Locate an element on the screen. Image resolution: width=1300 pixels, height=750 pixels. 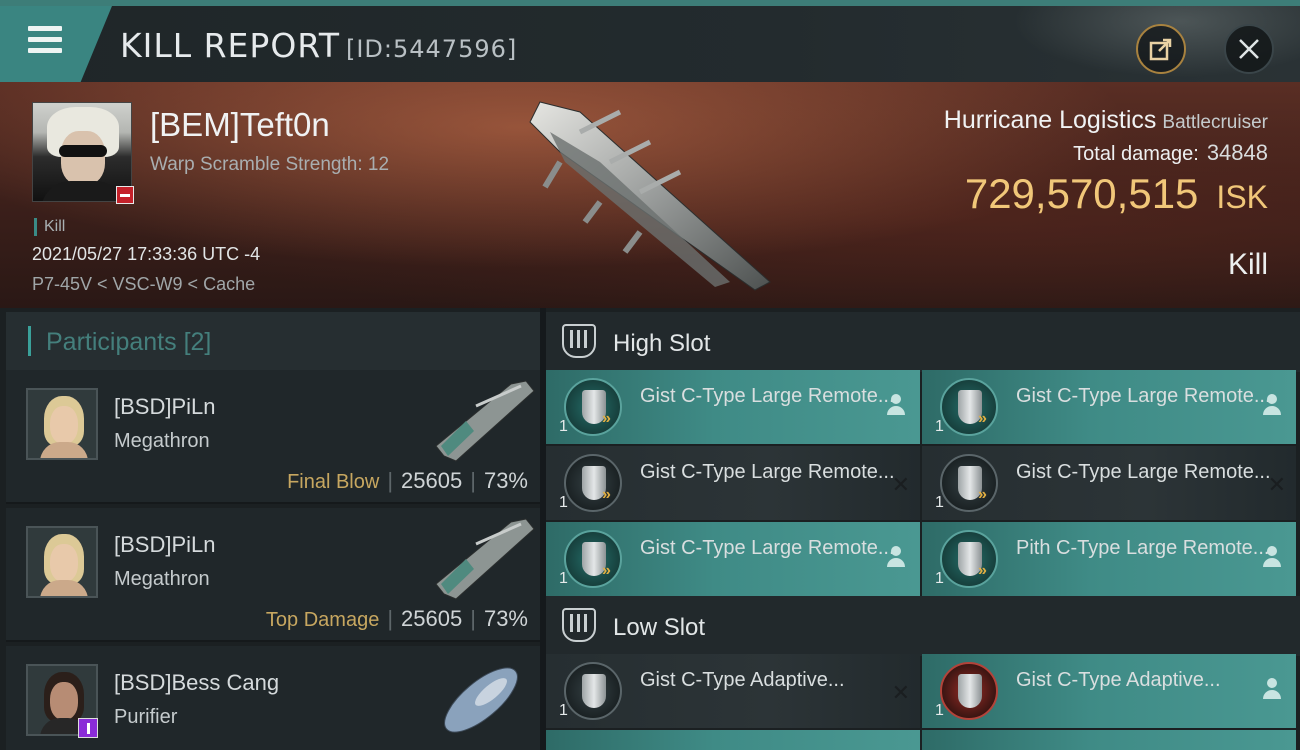
total-damage: Total damage: 34848 is located at coordinates (1170, 153).